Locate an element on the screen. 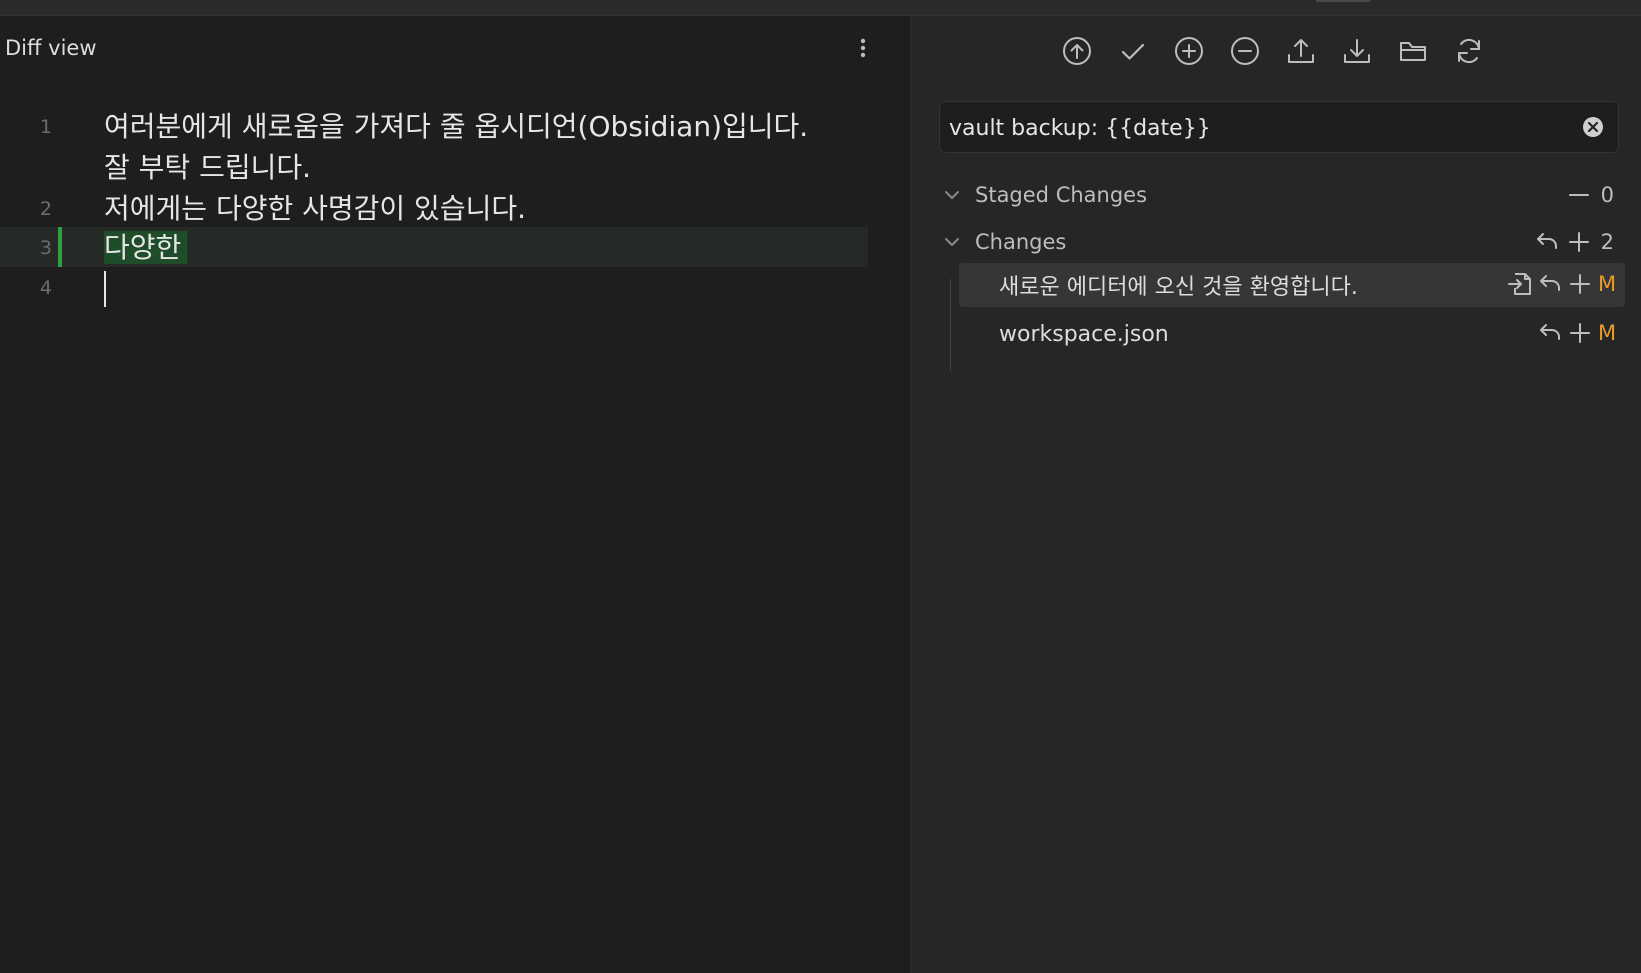 Image resolution: width=1641 pixels, height=973 pixels. changes-header: Changes 2 is located at coordinates (1279, 242).